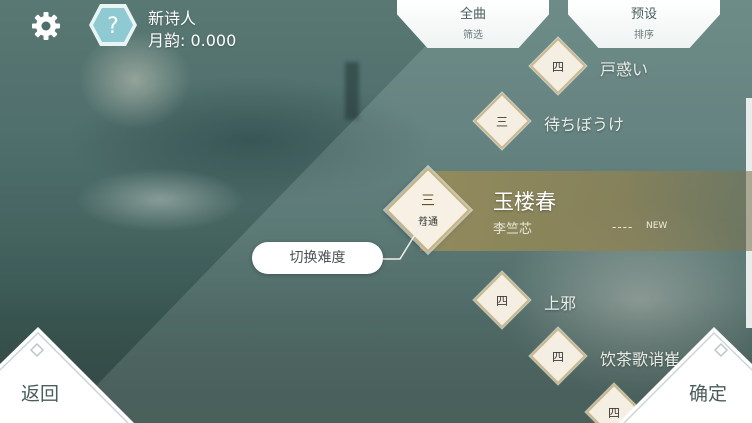 The width and height of the screenshot is (752, 423). What do you see at coordinates (513, 229) in the screenshot?
I see `selected-song-artist: 李竺芯` at bounding box center [513, 229].